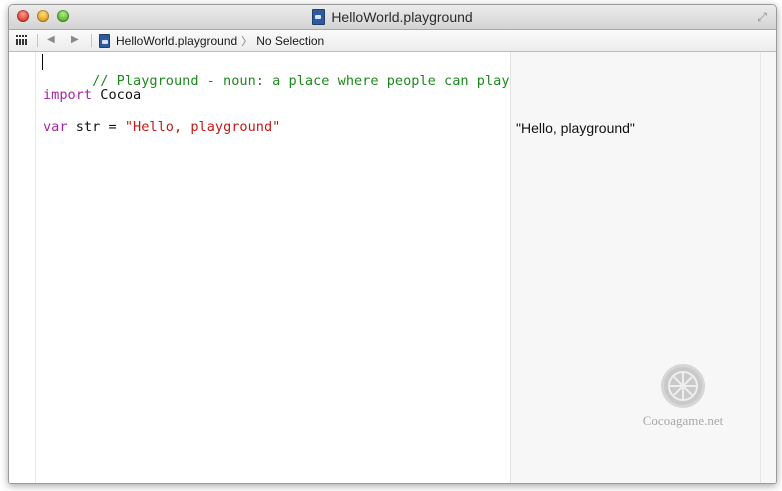  What do you see at coordinates (290, 41) in the screenshot?
I see `breadcrumb-selection: No Selection` at bounding box center [290, 41].